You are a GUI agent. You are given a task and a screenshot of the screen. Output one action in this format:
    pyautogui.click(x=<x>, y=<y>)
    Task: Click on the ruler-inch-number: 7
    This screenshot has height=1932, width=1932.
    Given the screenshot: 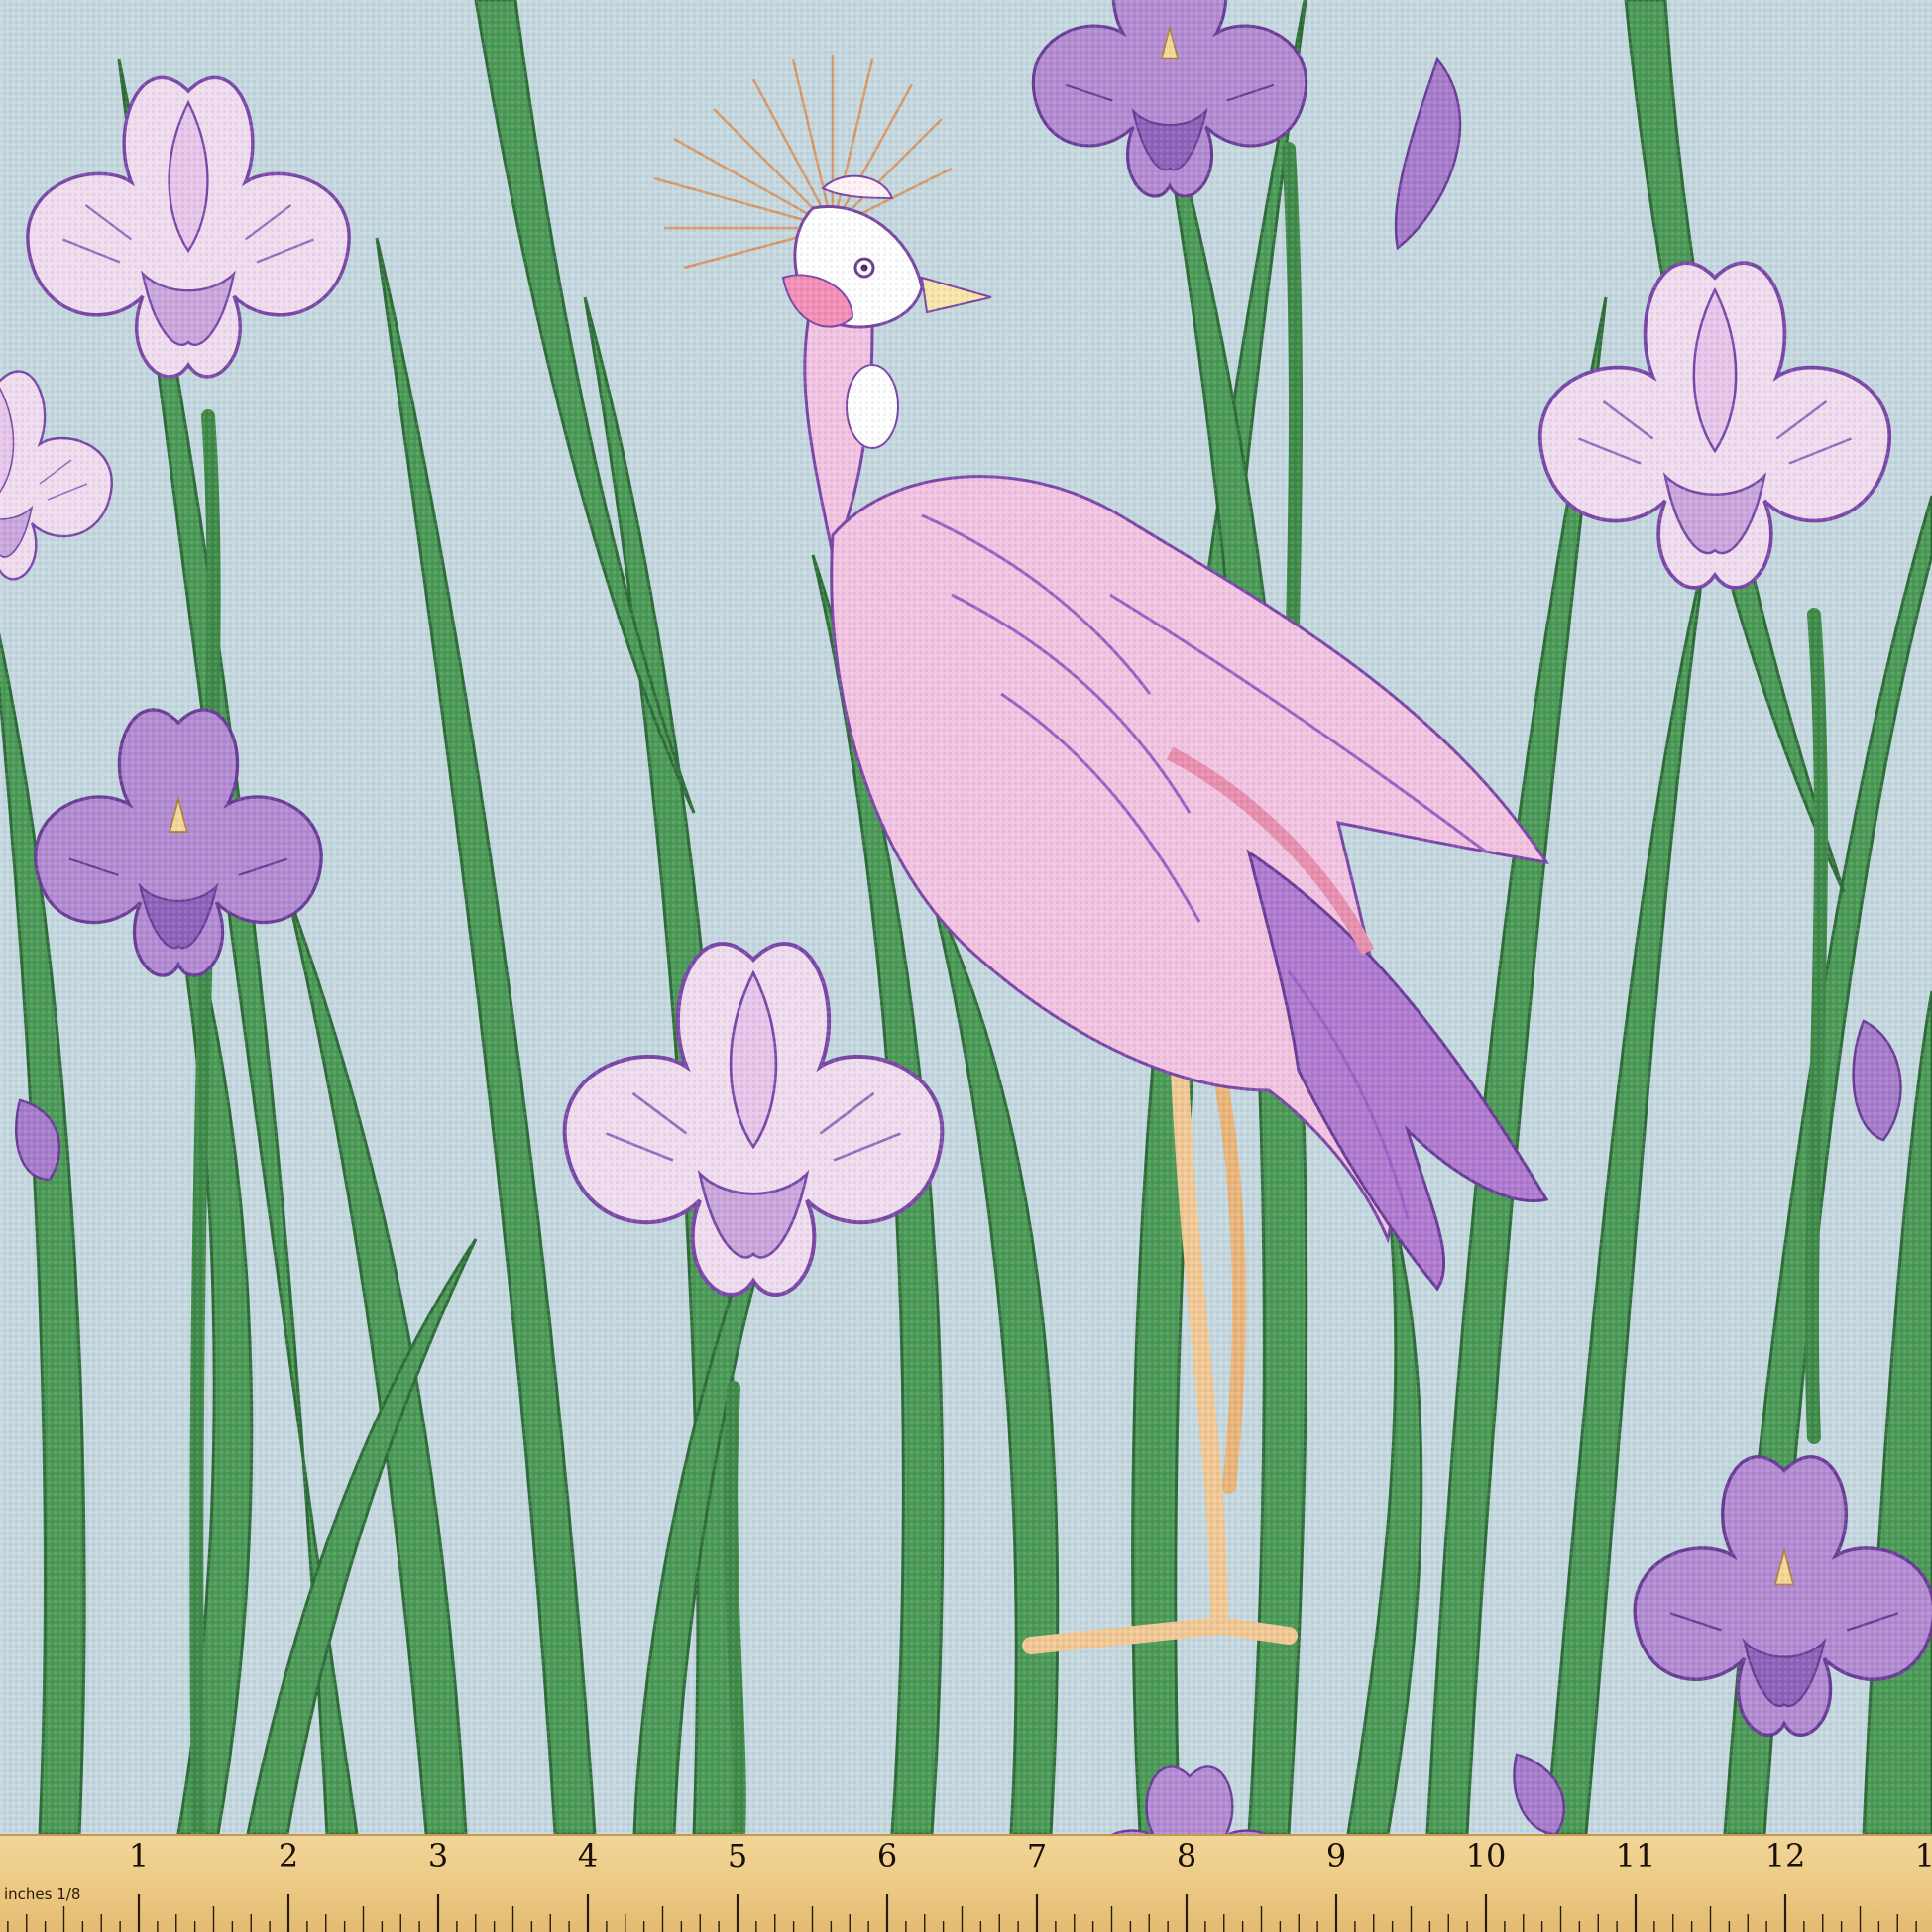 What is the action you would take?
    pyautogui.click(x=1037, y=1856)
    